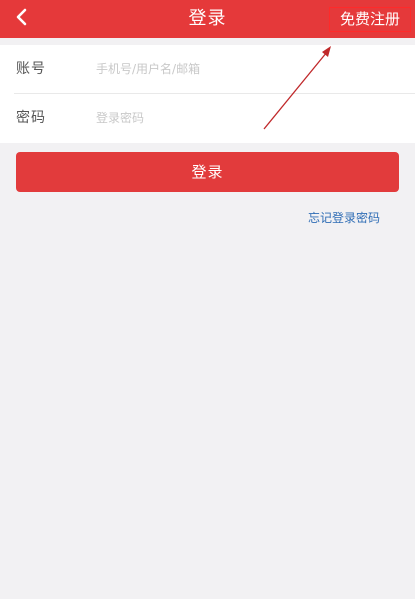 This screenshot has width=415, height=599. Describe the element at coordinates (246, 118) in the screenshot. I see `password-input` at that location.